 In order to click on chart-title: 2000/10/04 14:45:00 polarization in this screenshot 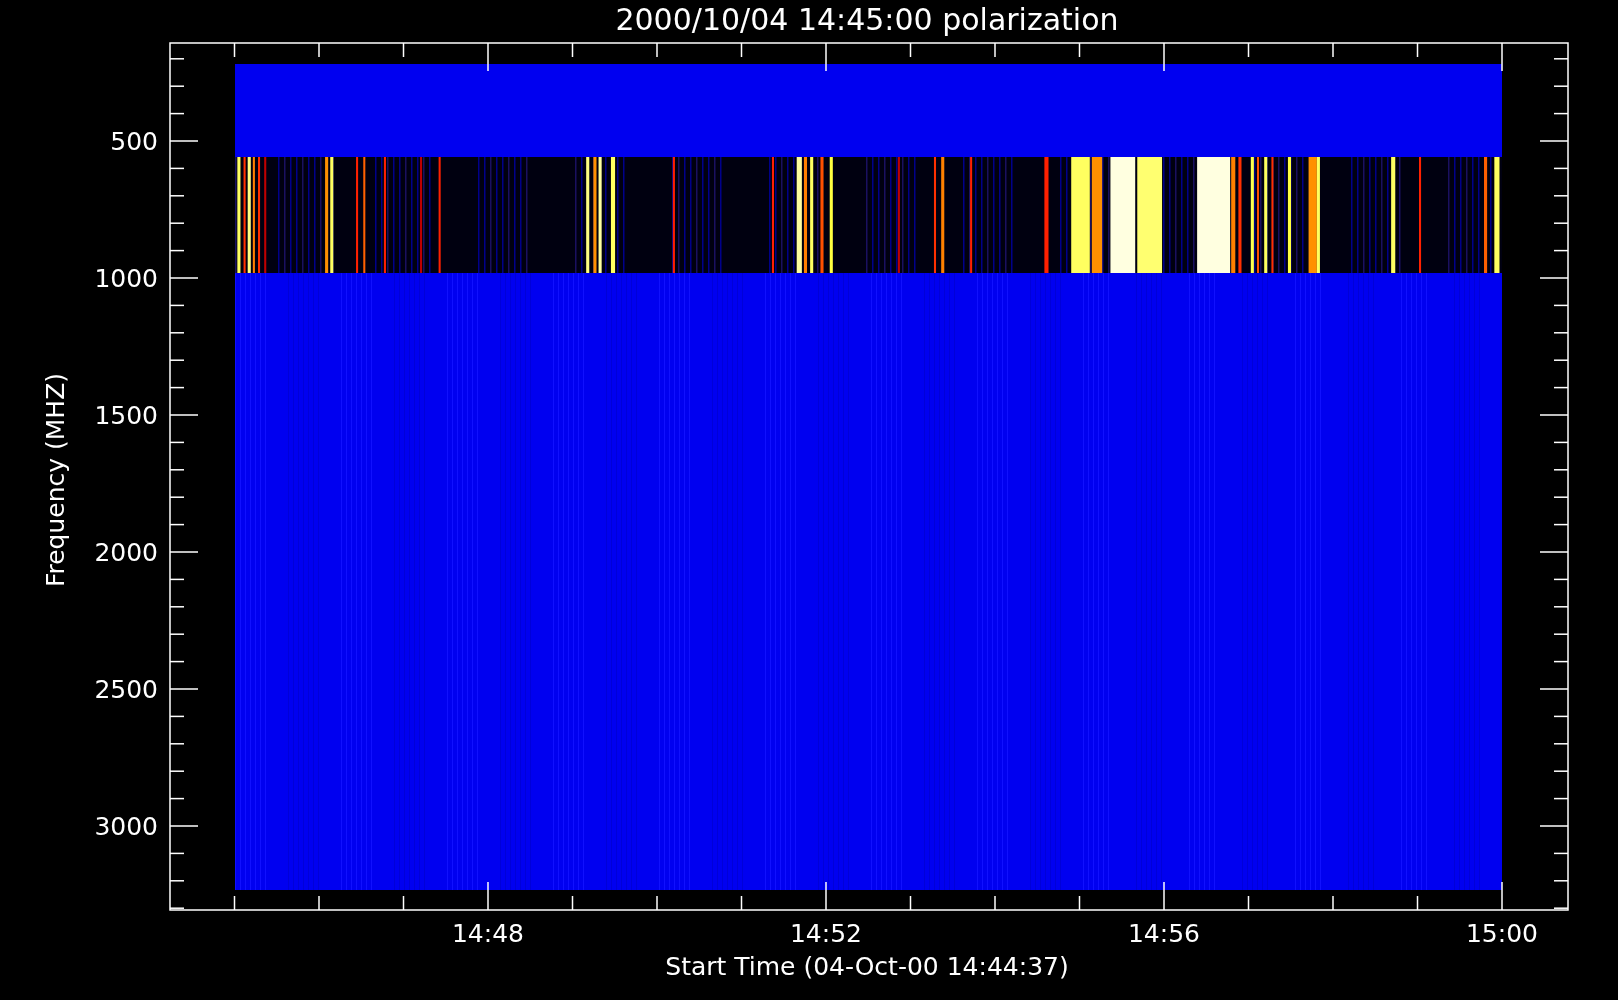, I will do `click(867, 19)`.